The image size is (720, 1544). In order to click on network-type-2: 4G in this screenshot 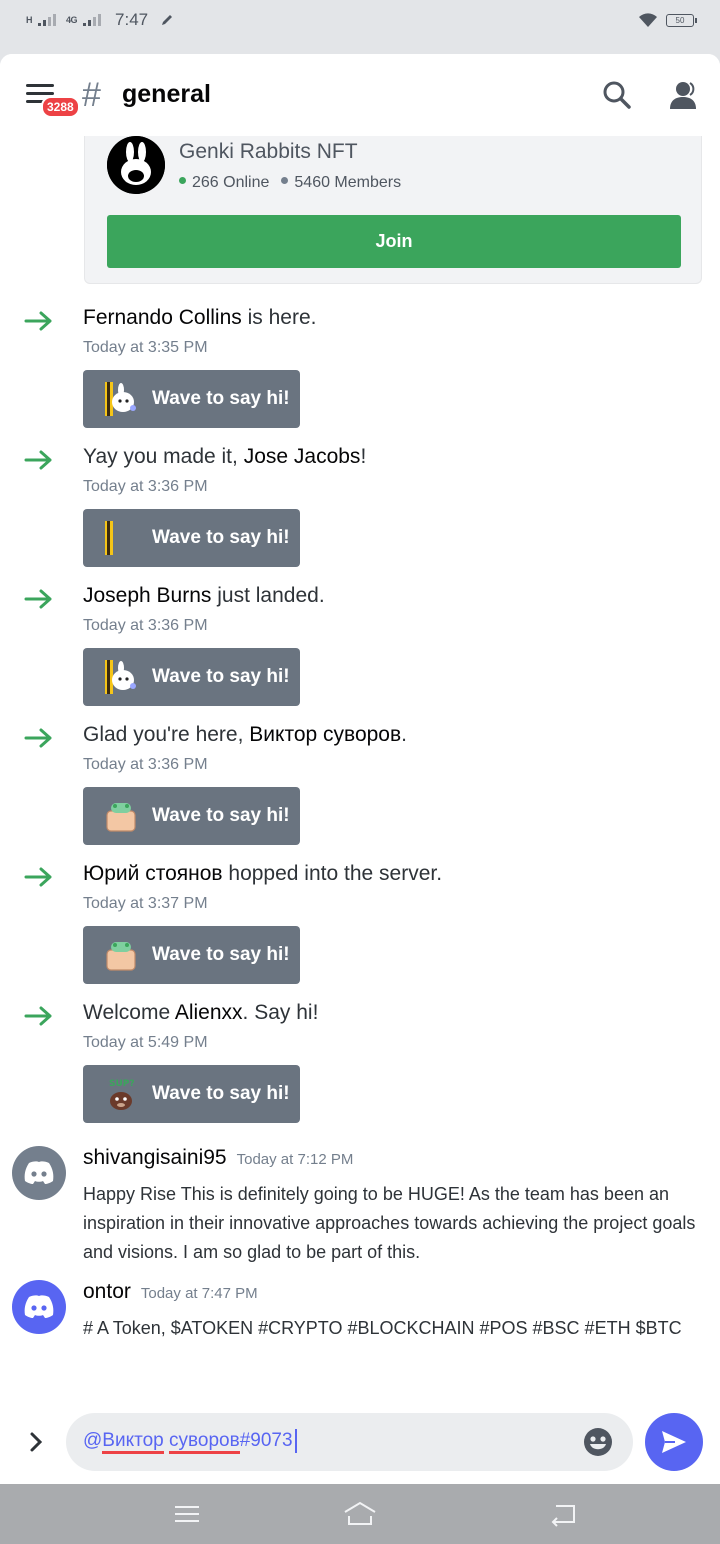, I will do `click(72, 20)`.